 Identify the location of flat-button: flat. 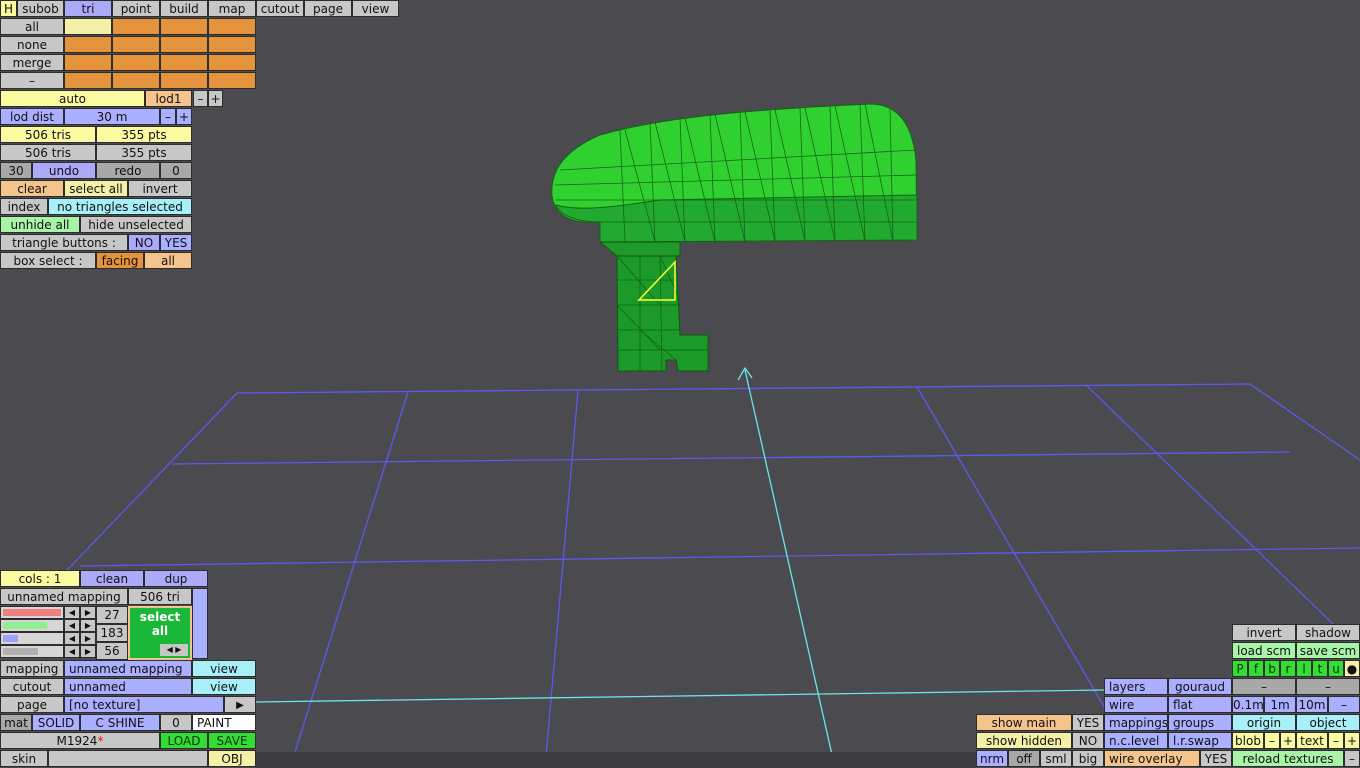
(1200, 704).